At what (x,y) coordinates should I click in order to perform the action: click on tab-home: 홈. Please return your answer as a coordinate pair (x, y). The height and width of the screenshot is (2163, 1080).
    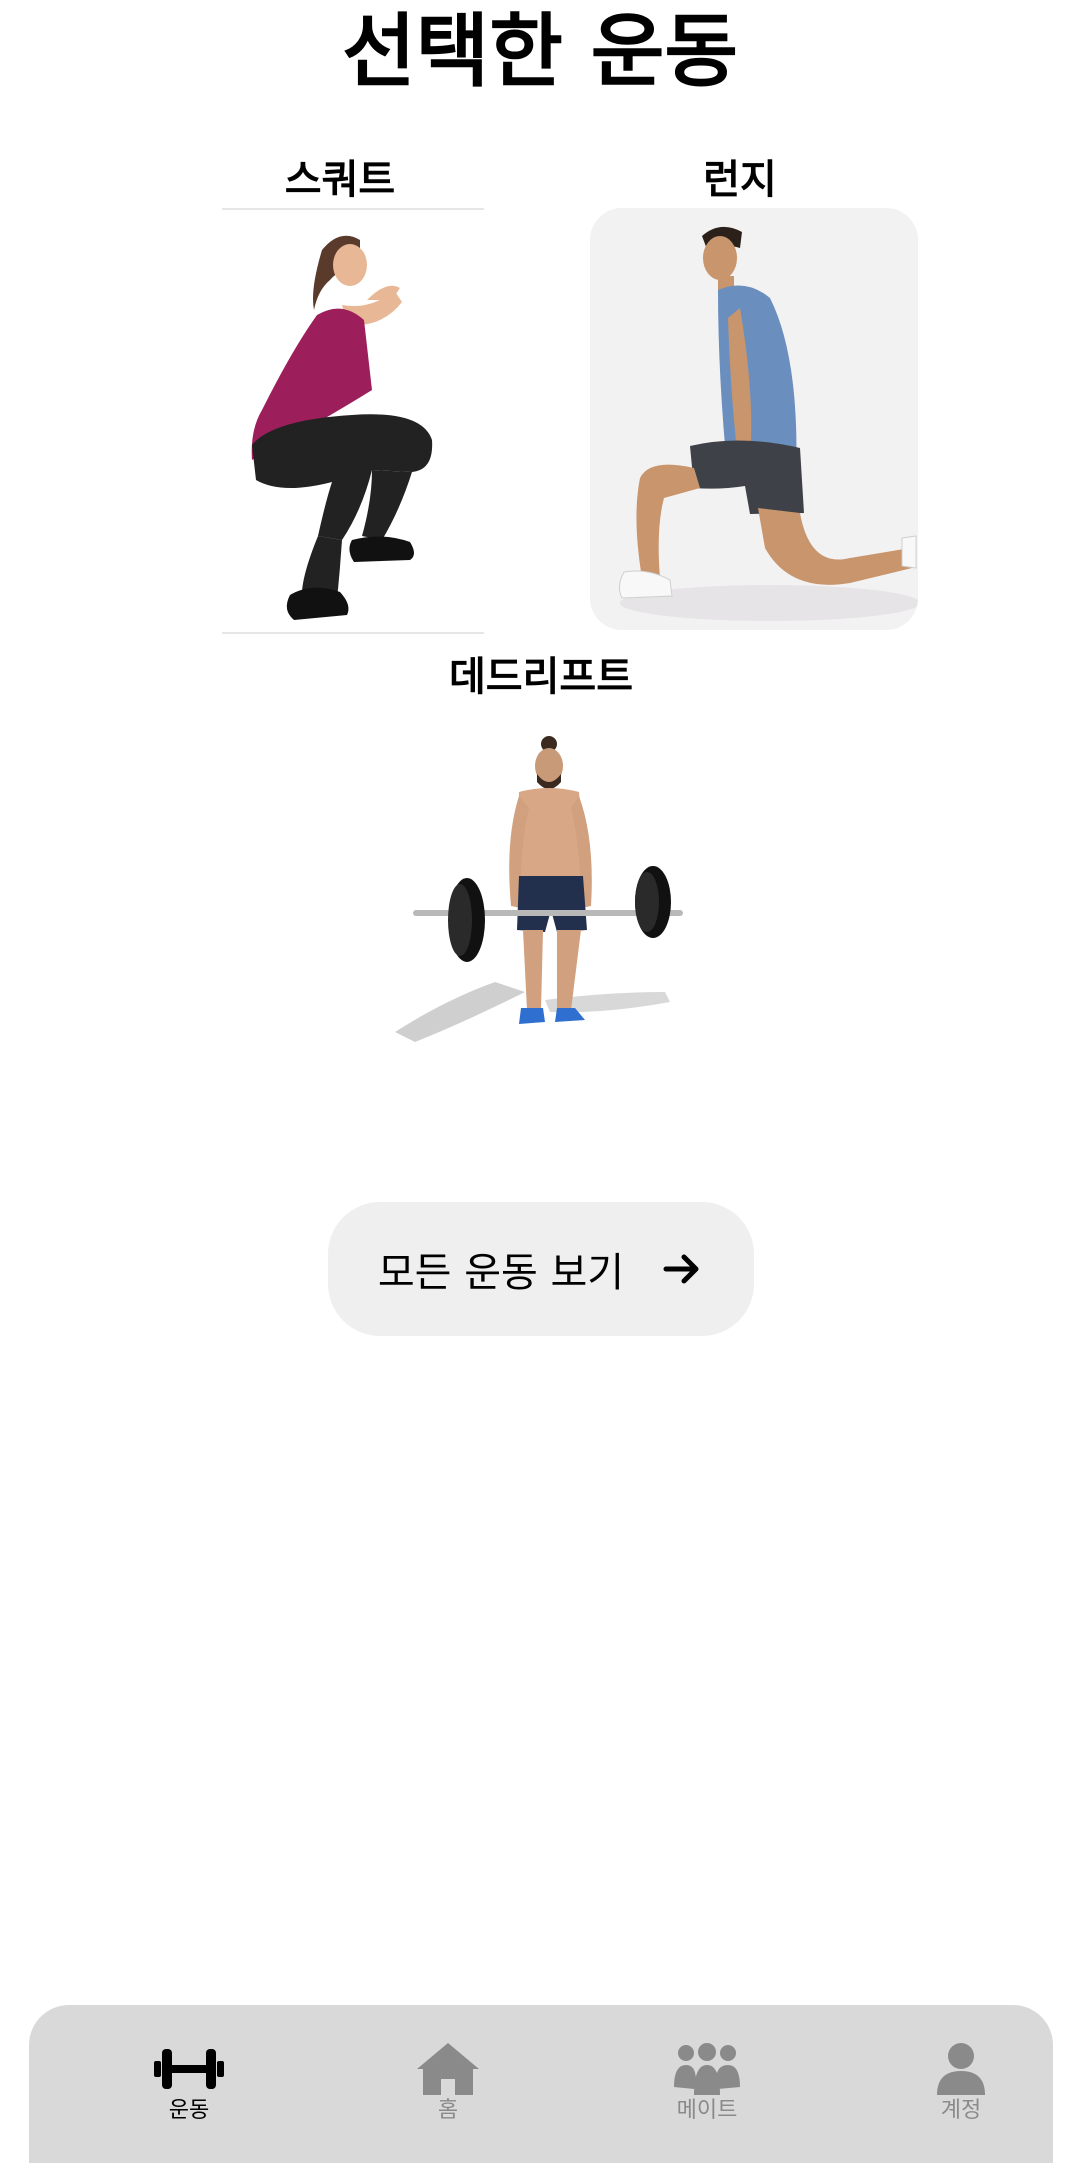
    Looking at the image, I should click on (448, 2088).